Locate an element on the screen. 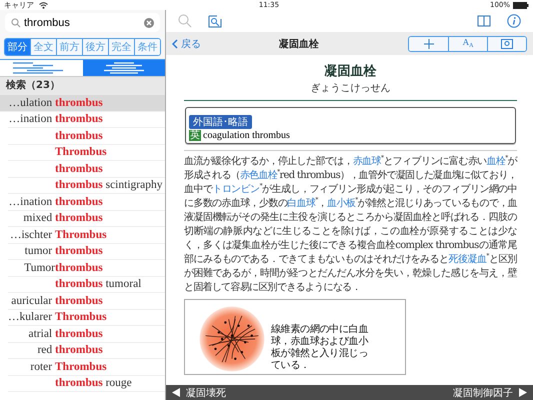 The height and width of the screenshot is (400, 533). back-button: 戻る is located at coordinates (186, 43).